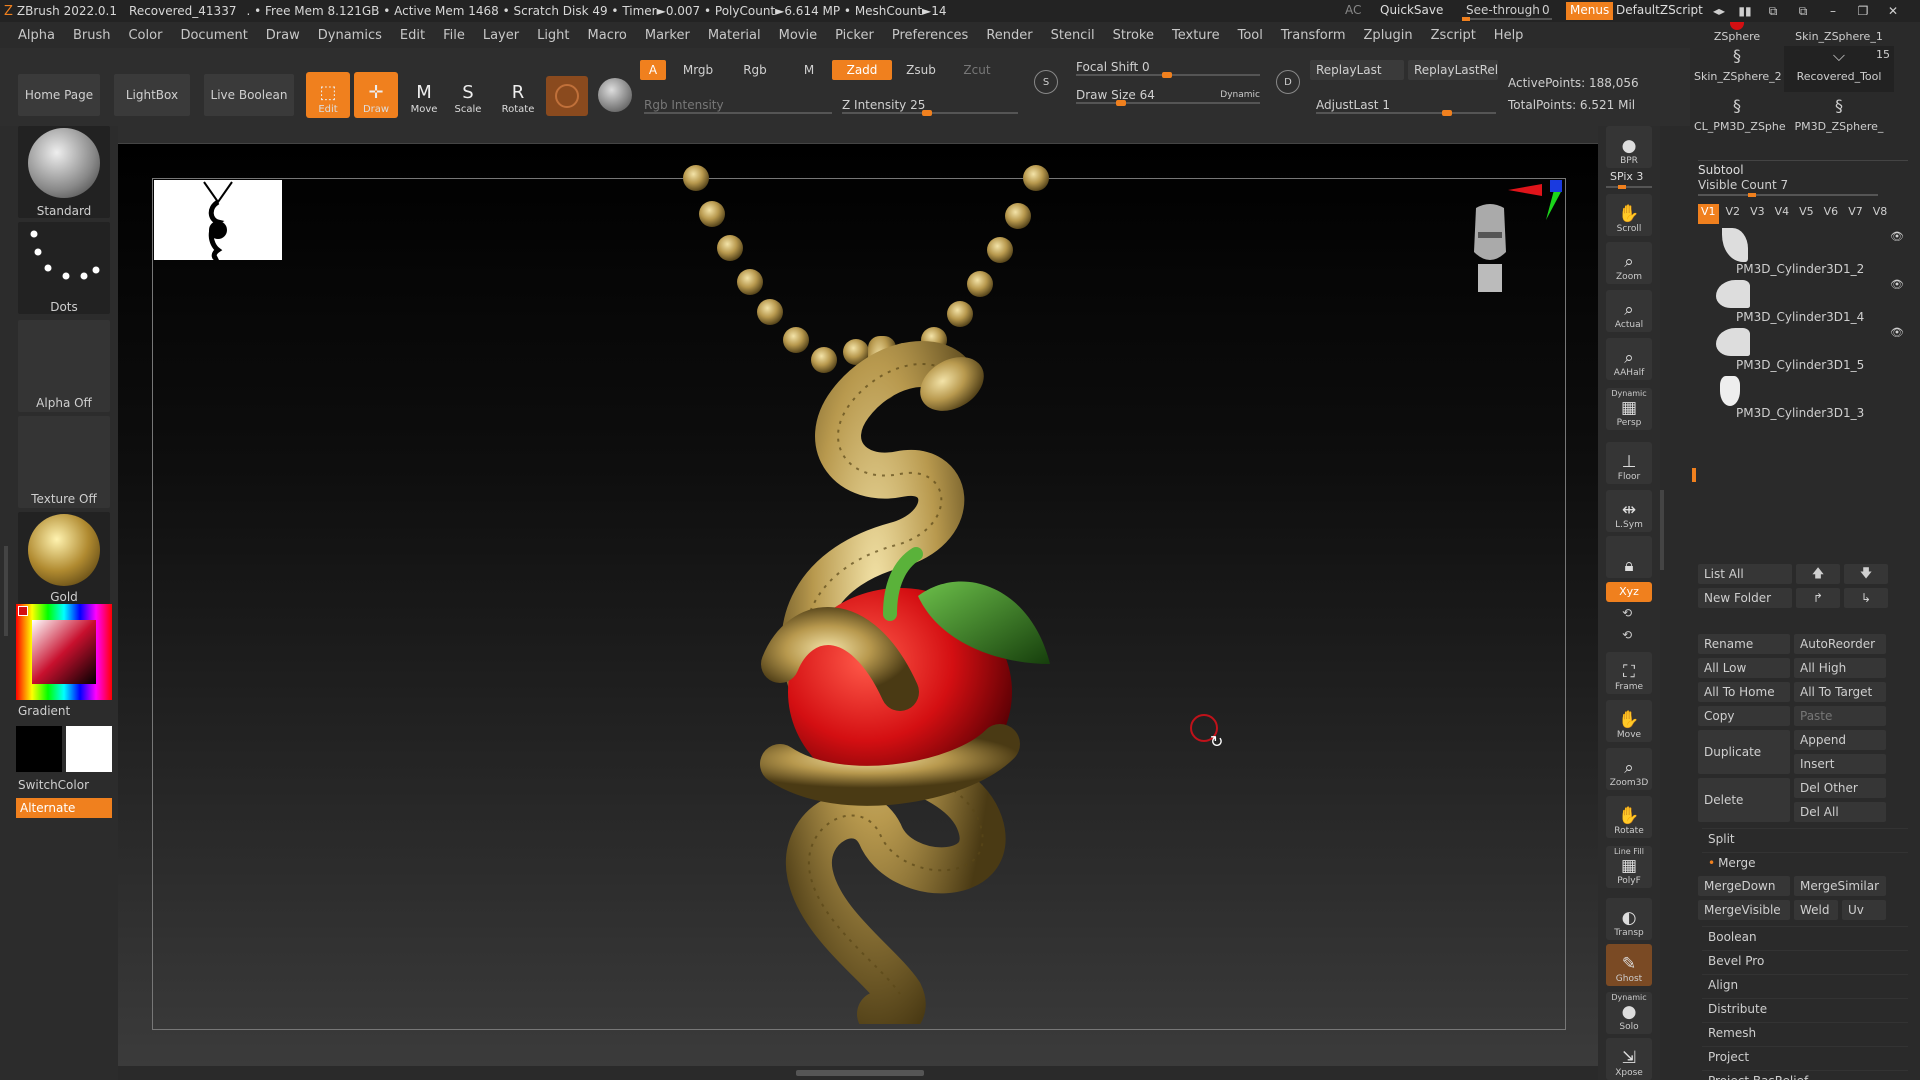 The height and width of the screenshot is (1080, 1920). What do you see at coordinates (1629, 867) in the screenshot?
I see `polyf-button: Line Fill ▦ PolyF` at bounding box center [1629, 867].